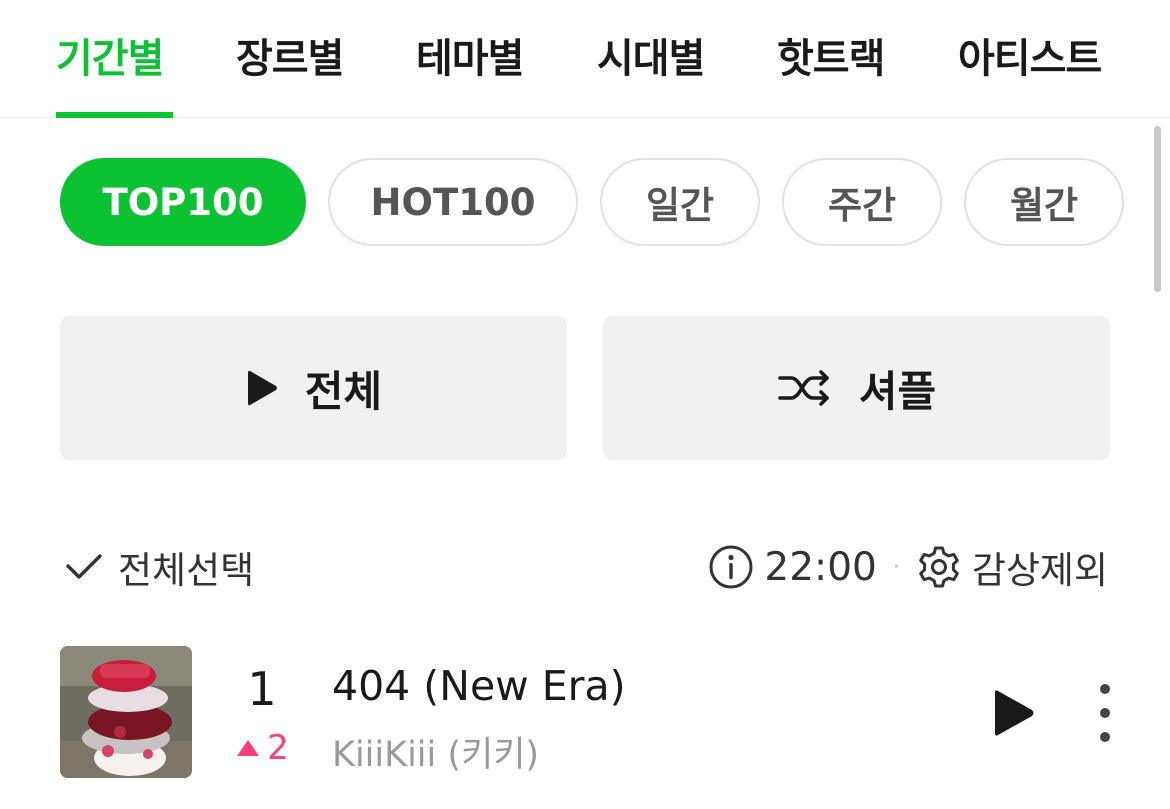 This screenshot has height=809, width=1170. Describe the element at coordinates (110, 54) in the screenshot. I see `tab-period: 기간별` at that location.